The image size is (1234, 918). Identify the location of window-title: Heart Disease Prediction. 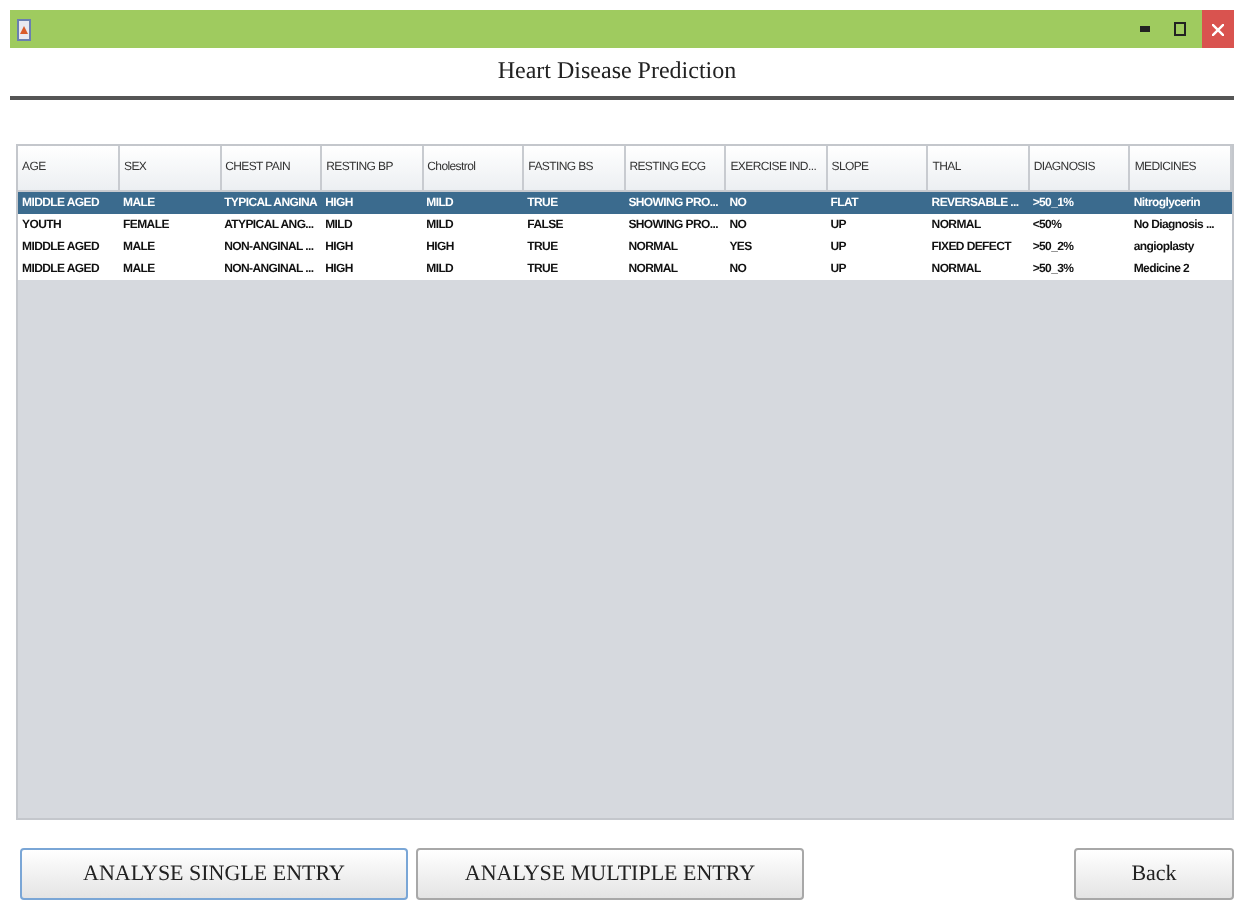
(617, 71).